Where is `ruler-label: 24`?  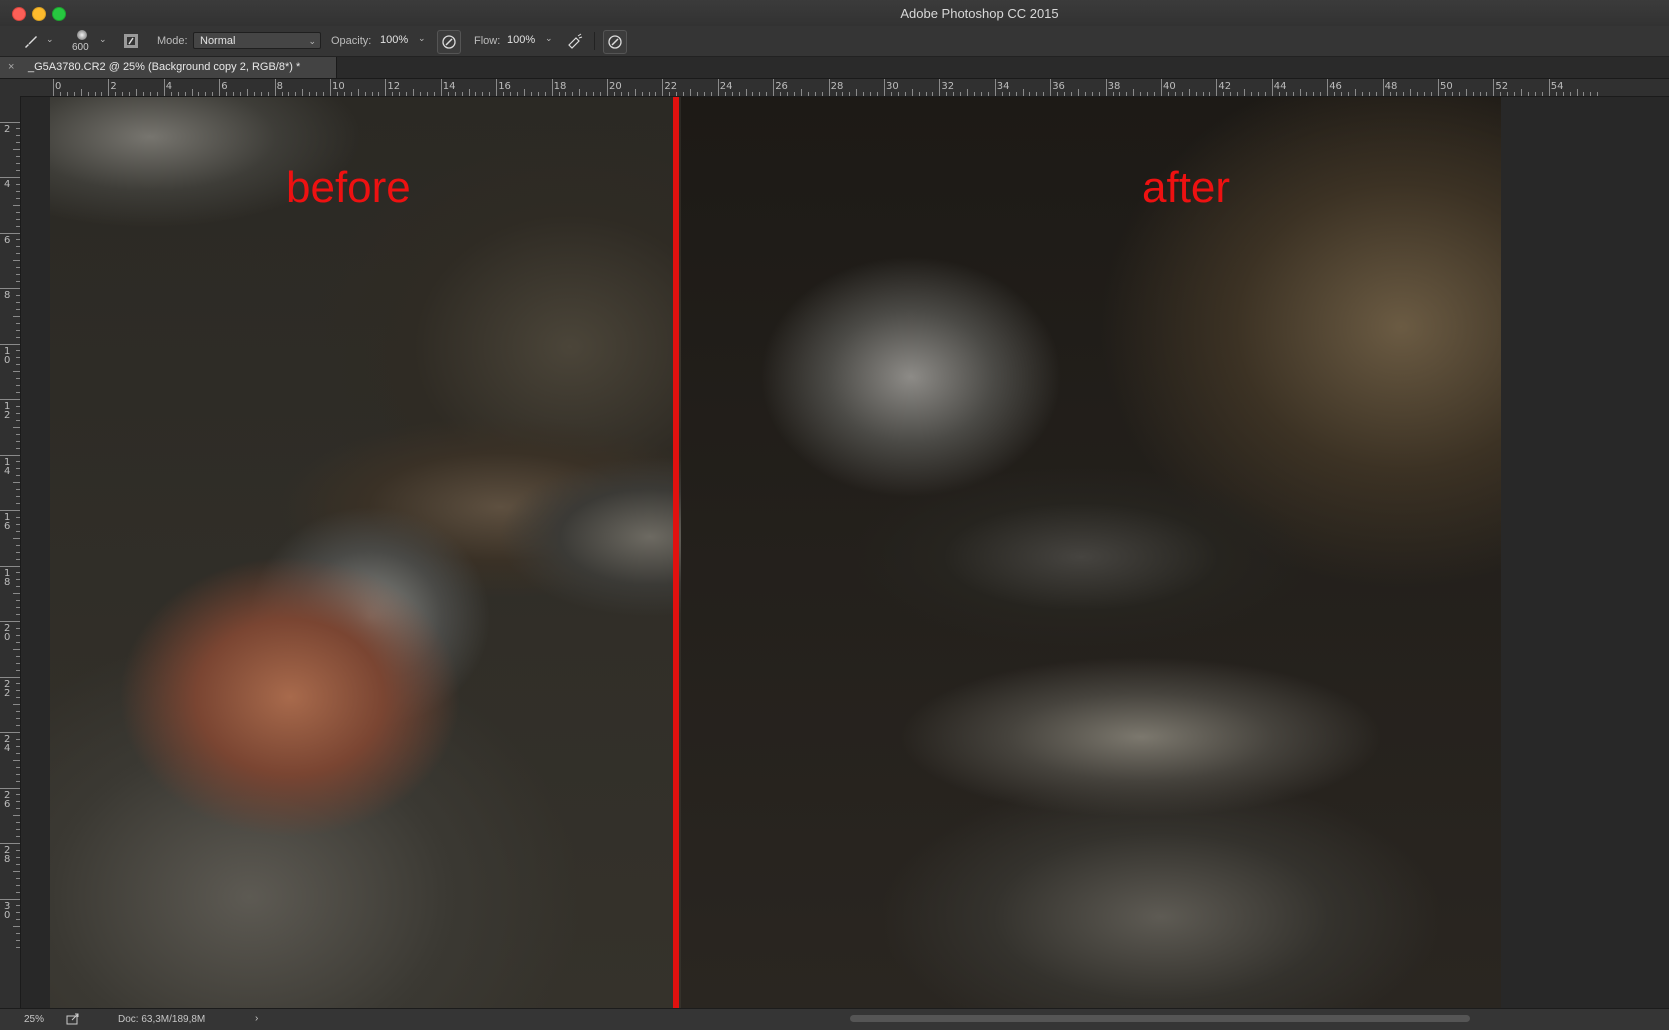 ruler-label: 24 is located at coordinates (7, 744).